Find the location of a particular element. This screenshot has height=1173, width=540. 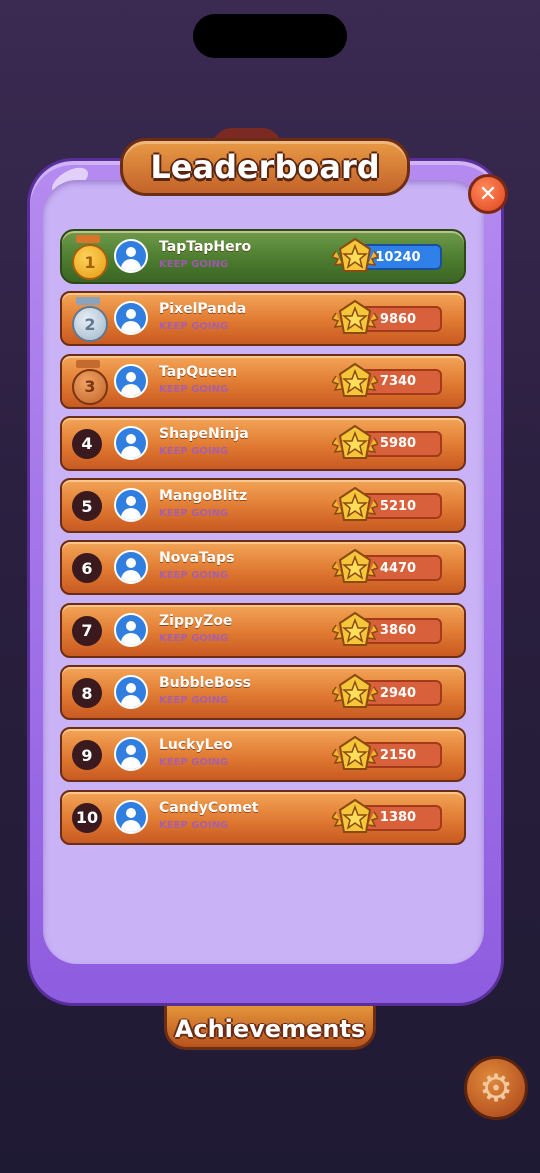

device-notch is located at coordinates (270, 36).